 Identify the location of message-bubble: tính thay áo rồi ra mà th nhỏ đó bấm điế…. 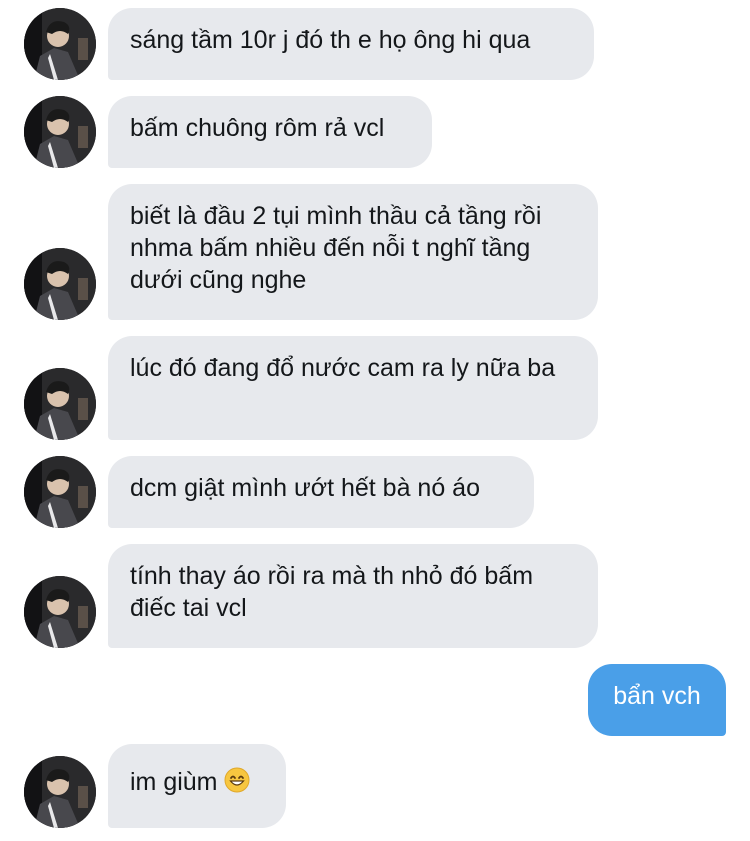
(353, 596).